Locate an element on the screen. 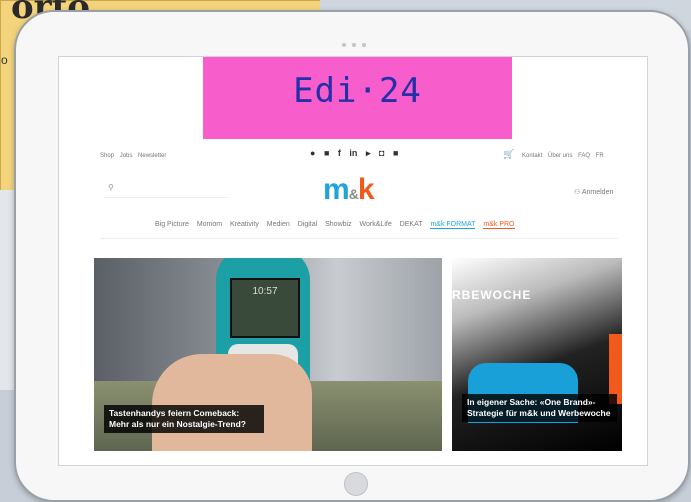  ad-banner: Edi·24 is located at coordinates (357, 98).